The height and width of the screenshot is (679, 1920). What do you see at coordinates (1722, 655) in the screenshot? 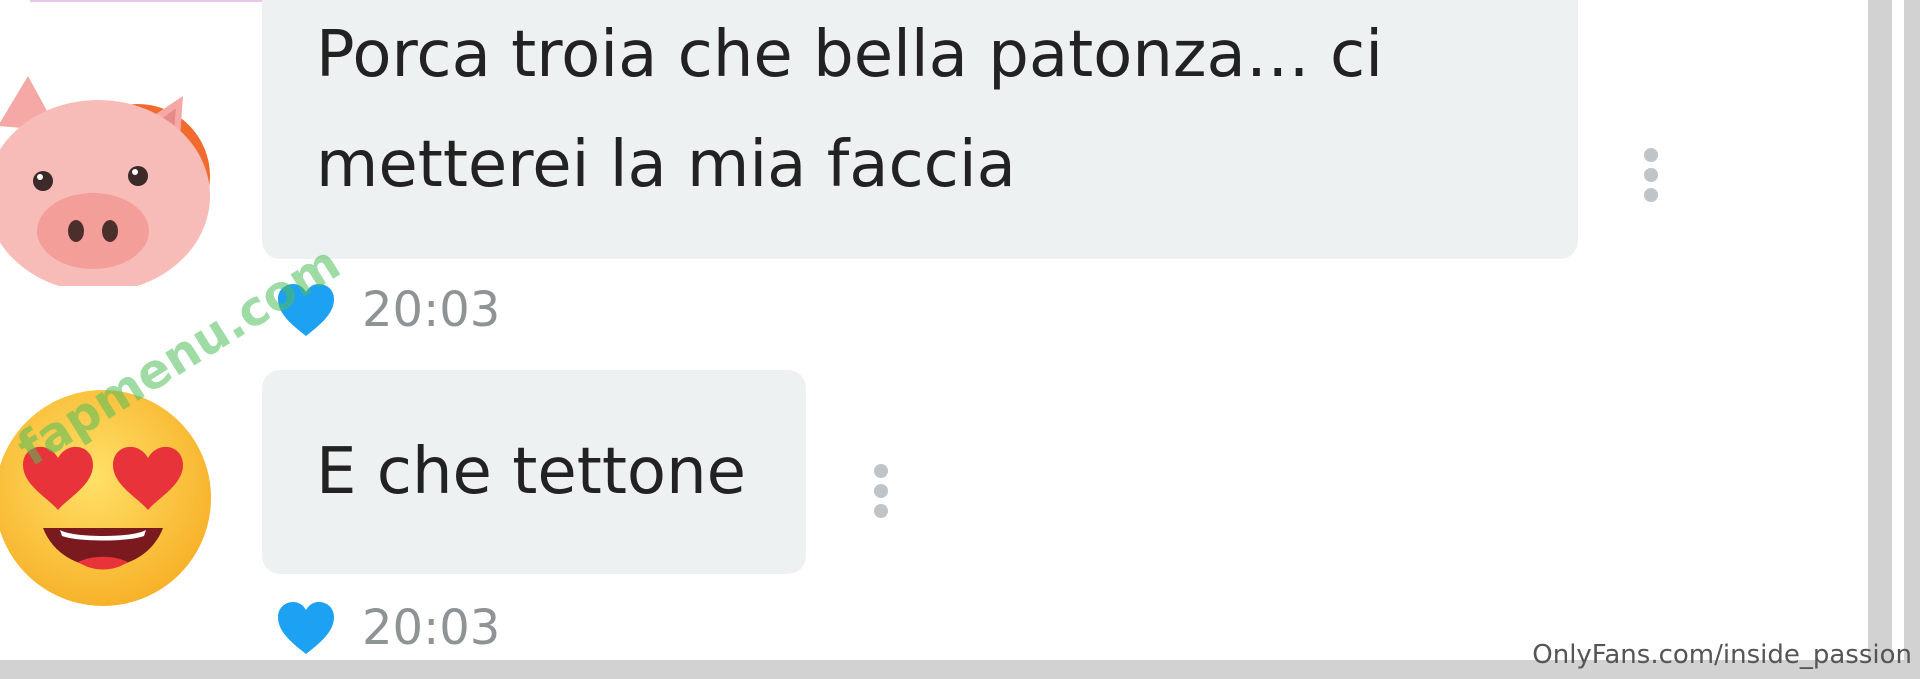
I see `source-credit: OnlyFans.com/inside_passion` at bounding box center [1722, 655].